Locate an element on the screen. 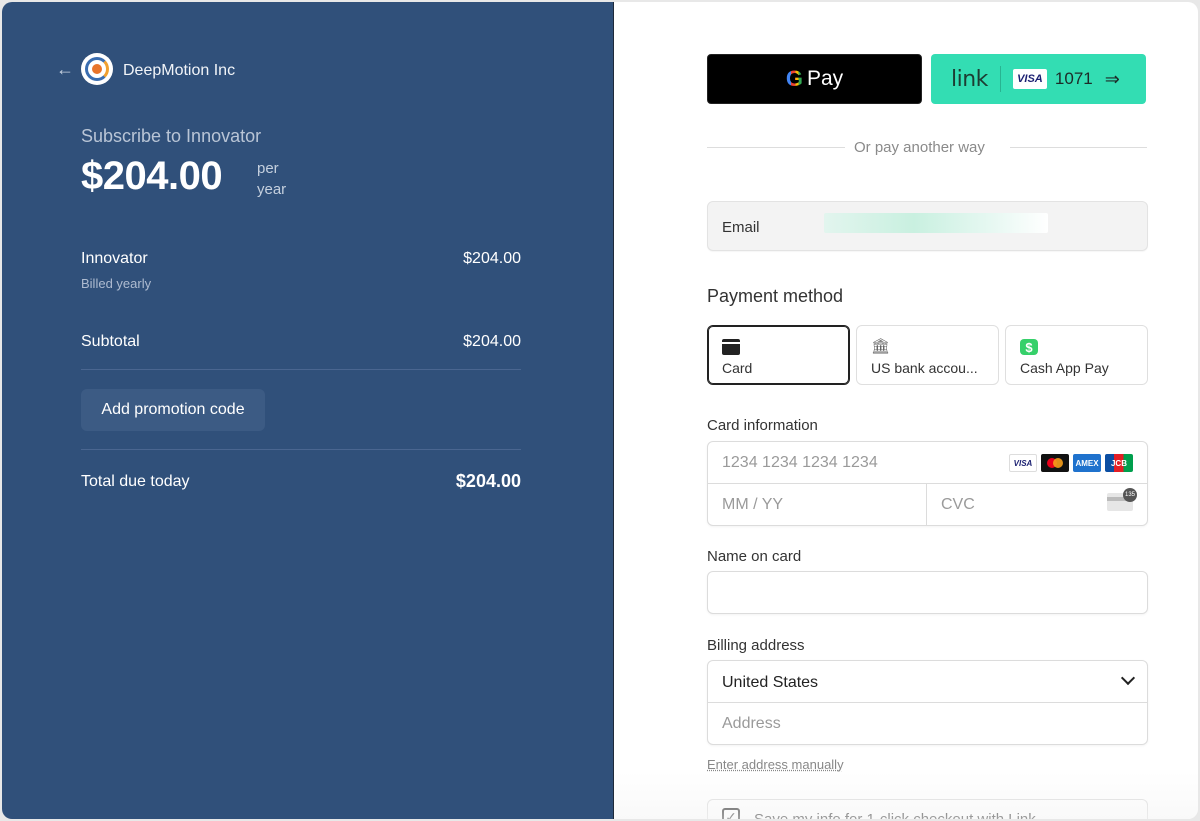 The width and height of the screenshot is (1200, 821). cash-app-icon: $ is located at coordinates (1029, 347).